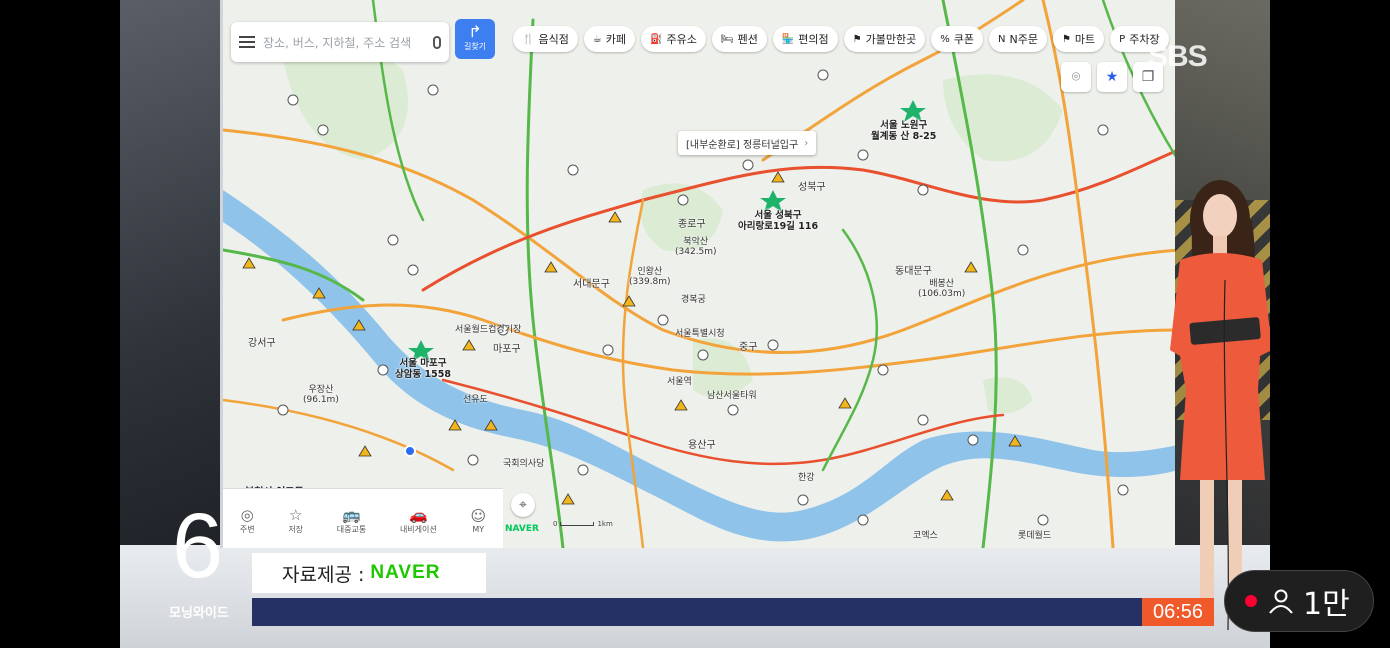 This screenshot has height=648, width=1390. I want to click on landmark-gyeongbokgung: 경복궁, so click(693, 300).